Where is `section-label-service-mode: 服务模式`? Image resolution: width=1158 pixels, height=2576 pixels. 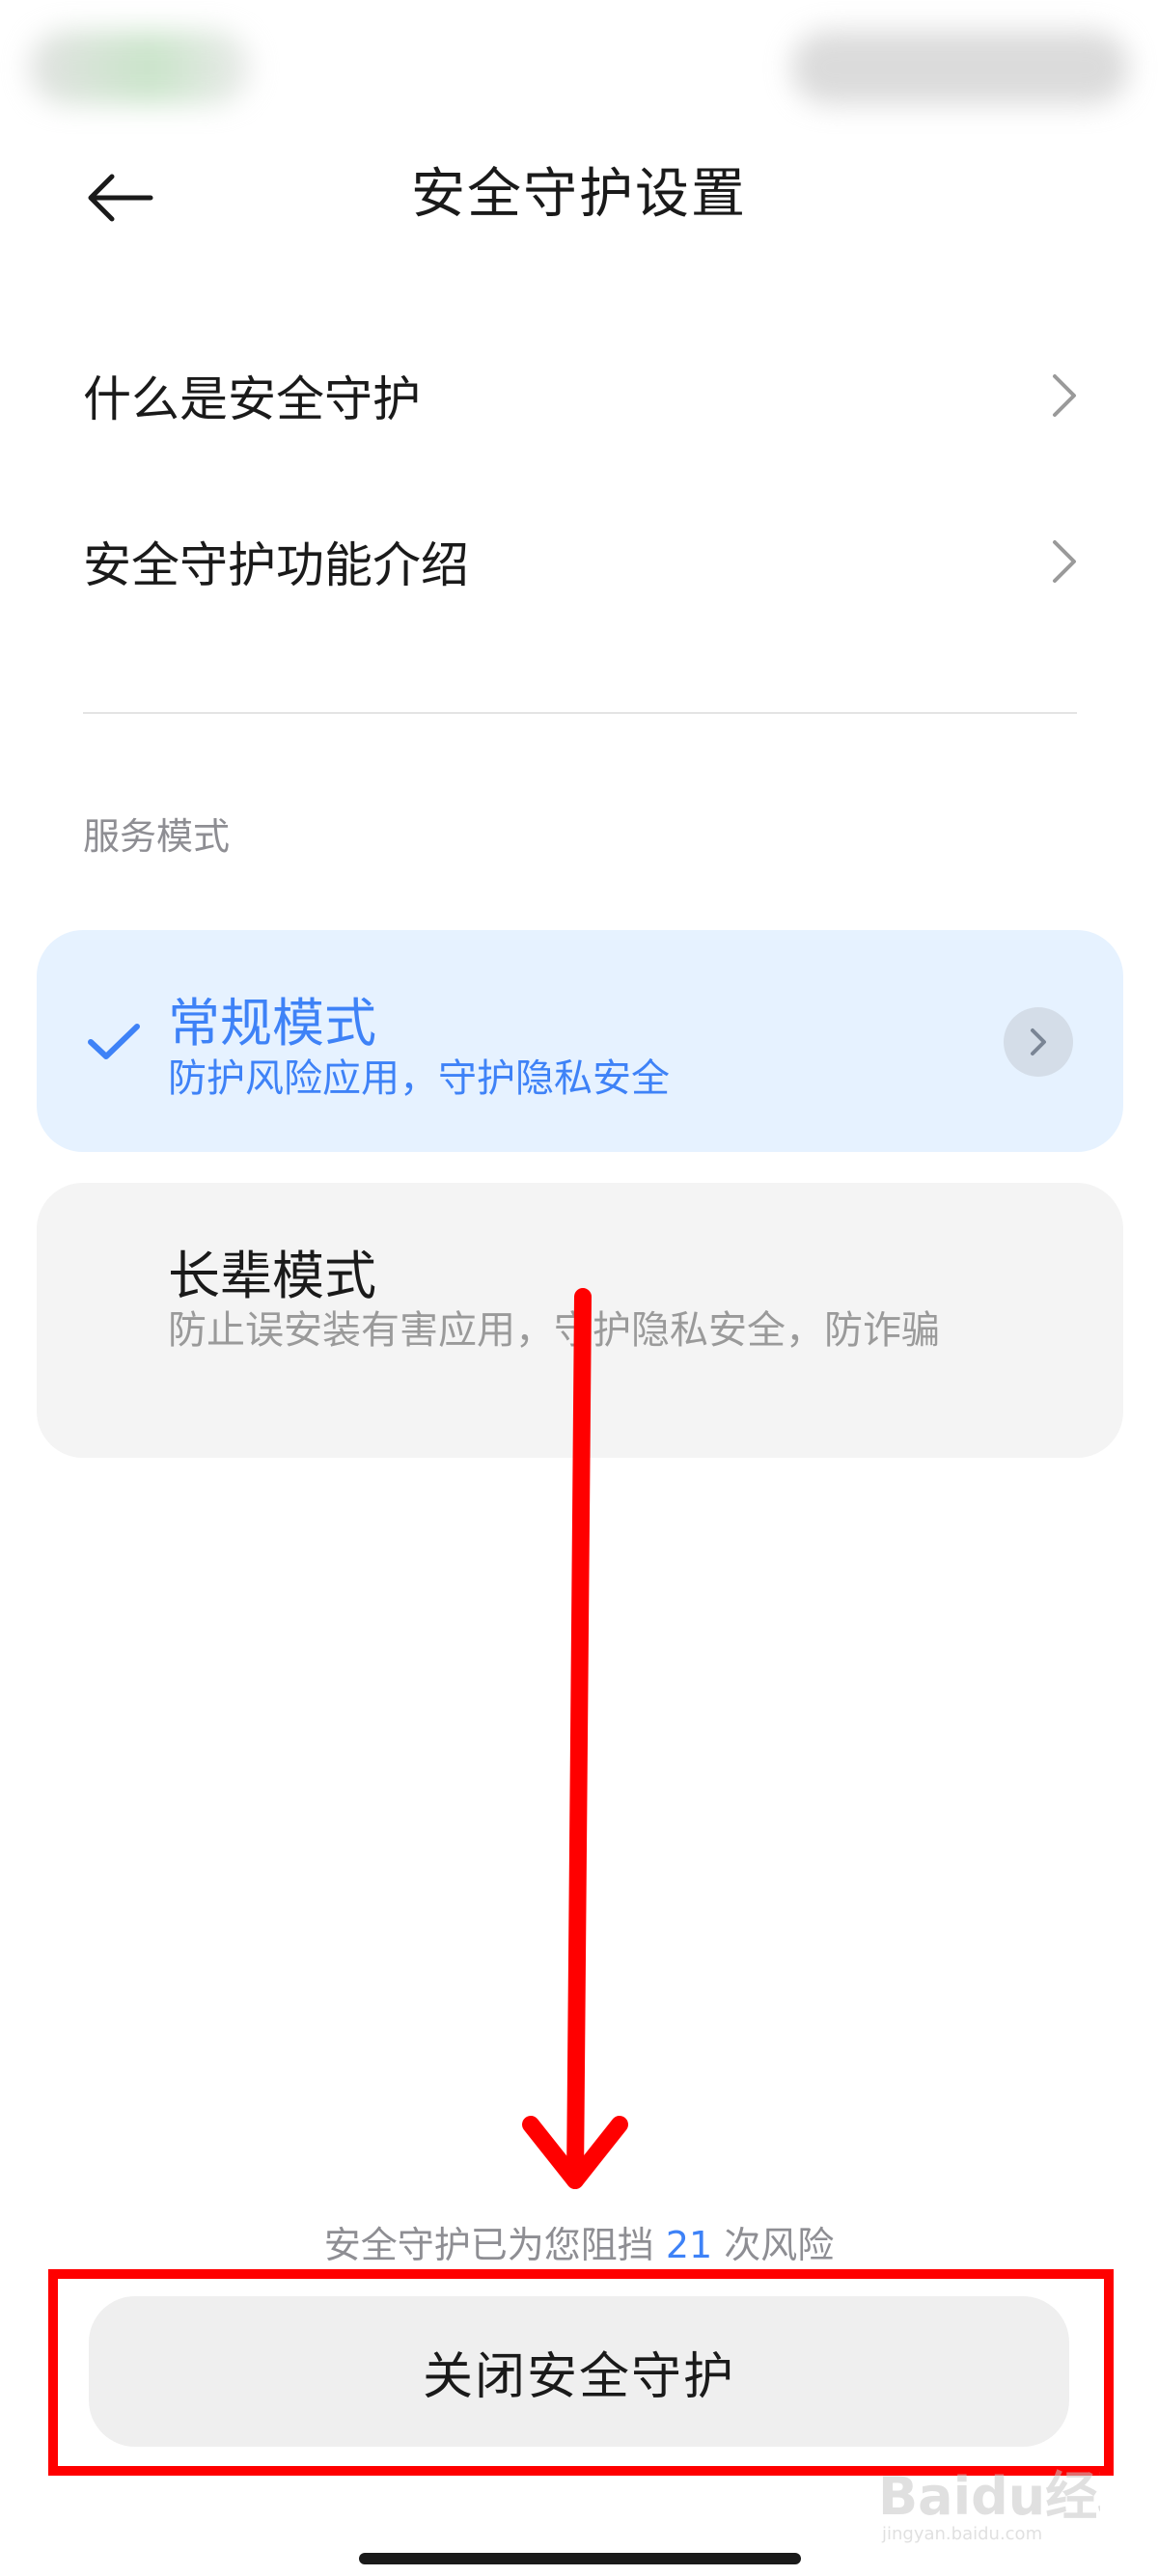 section-label-service-mode: 服务模式 is located at coordinates (157, 837).